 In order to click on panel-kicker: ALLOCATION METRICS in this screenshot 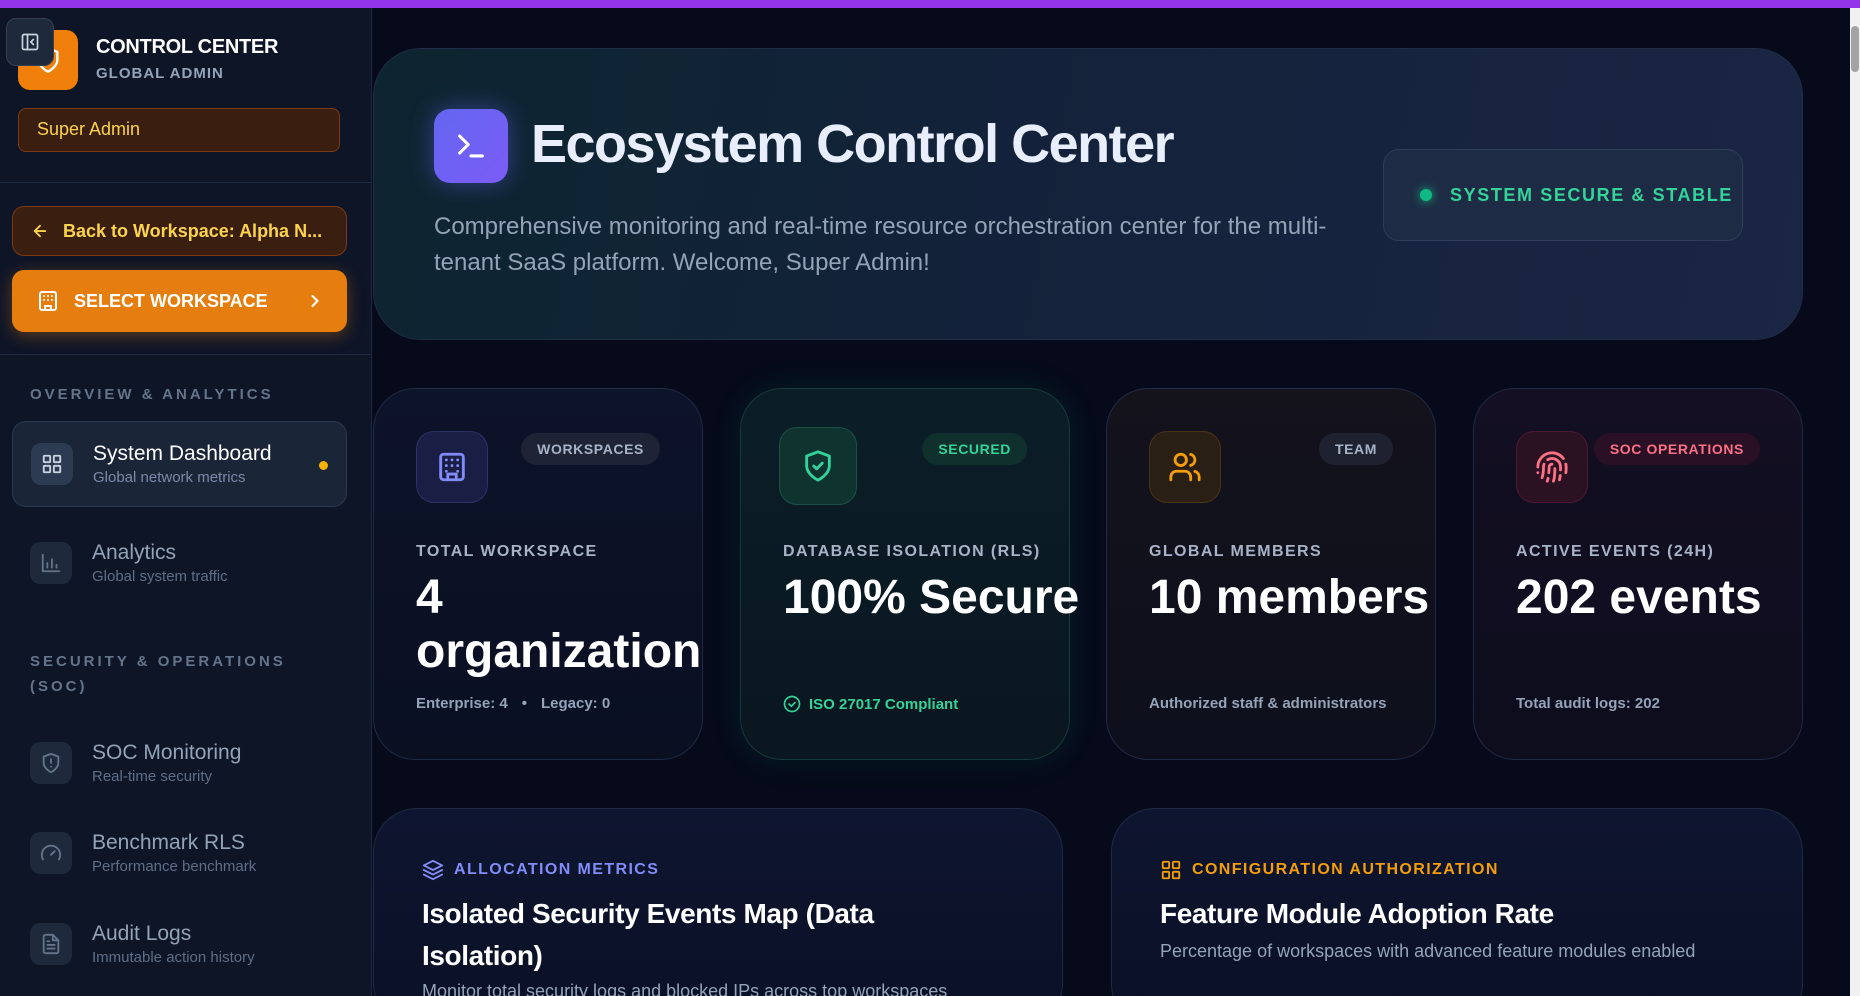, I will do `click(540, 870)`.